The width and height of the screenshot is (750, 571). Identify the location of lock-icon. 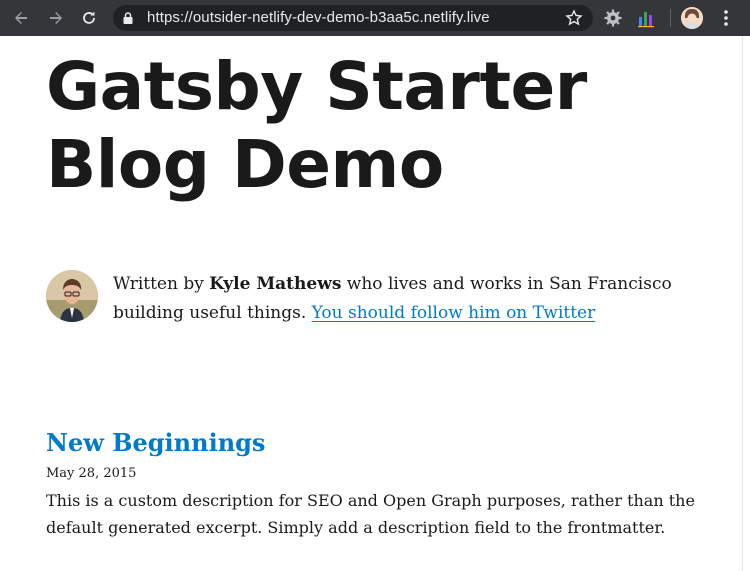
(128, 18).